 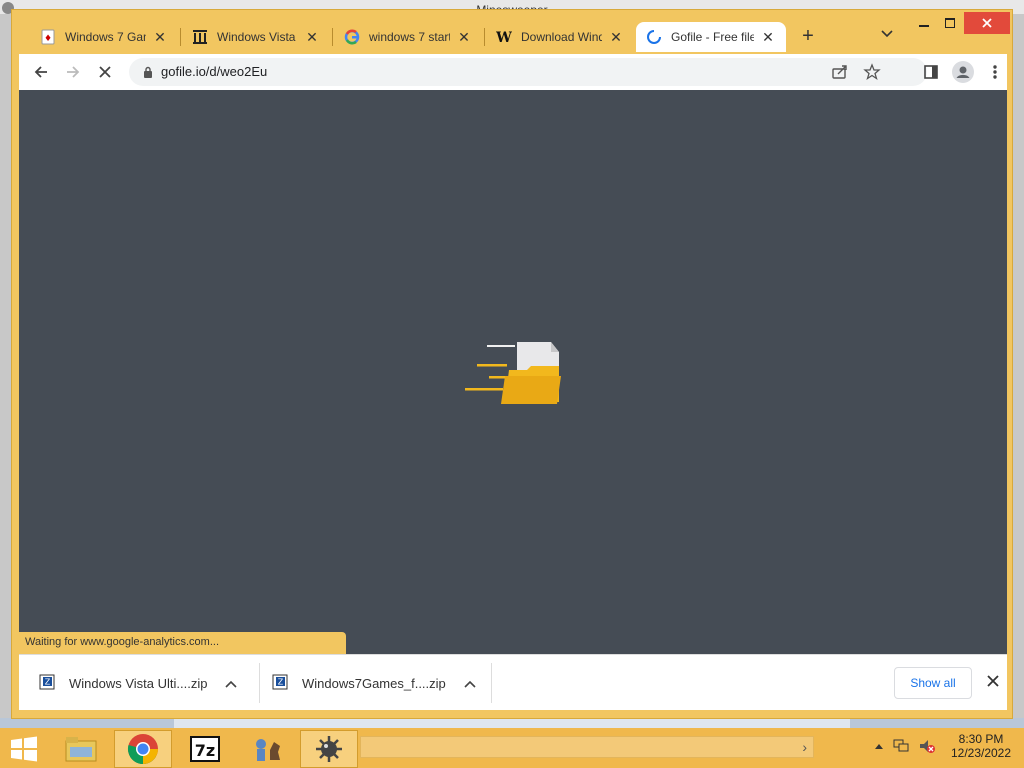 I want to click on forward-button, so click(x=73, y=72).